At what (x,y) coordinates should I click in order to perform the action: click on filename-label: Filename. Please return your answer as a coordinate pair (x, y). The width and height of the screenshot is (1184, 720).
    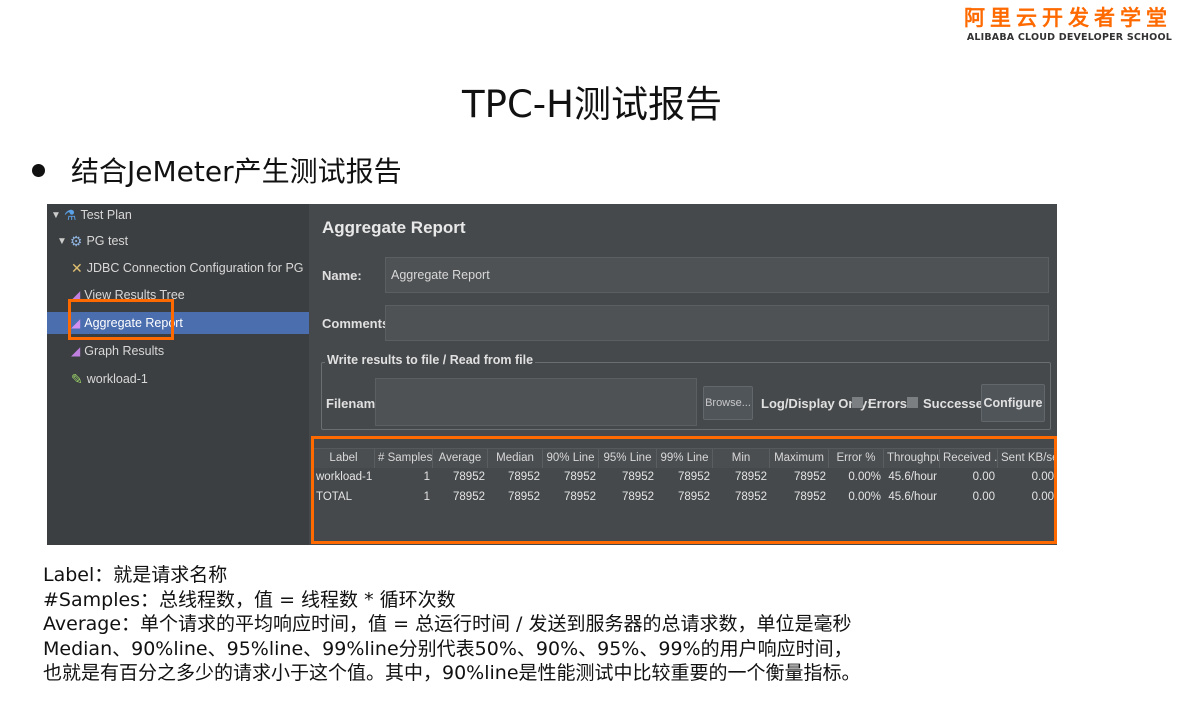
    Looking at the image, I should click on (354, 403).